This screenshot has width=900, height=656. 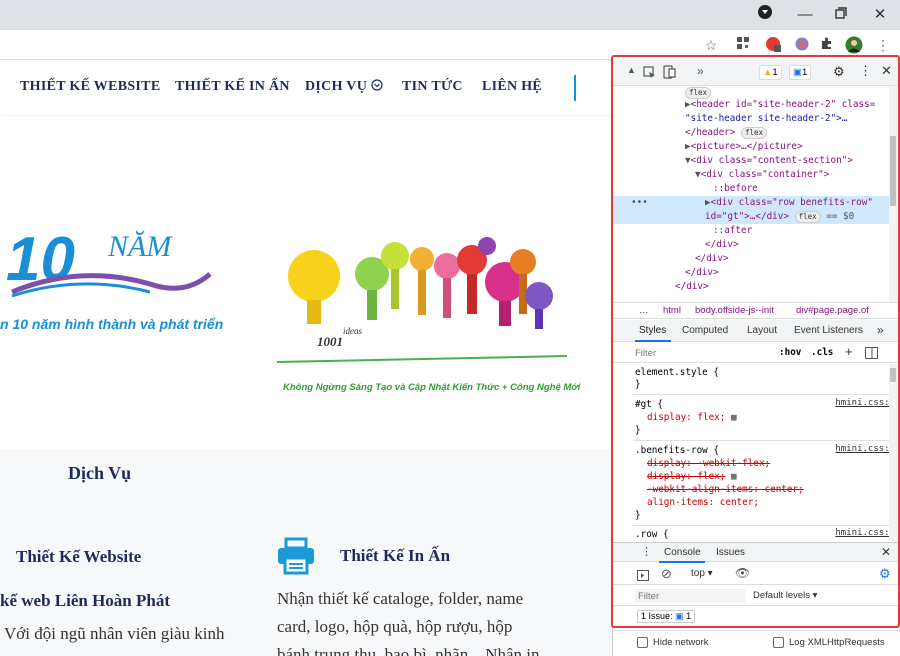 What do you see at coordinates (832, 310) in the screenshot?
I see `breadcrumb-div-page: div#page.page.of` at bounding box center [832, 310].